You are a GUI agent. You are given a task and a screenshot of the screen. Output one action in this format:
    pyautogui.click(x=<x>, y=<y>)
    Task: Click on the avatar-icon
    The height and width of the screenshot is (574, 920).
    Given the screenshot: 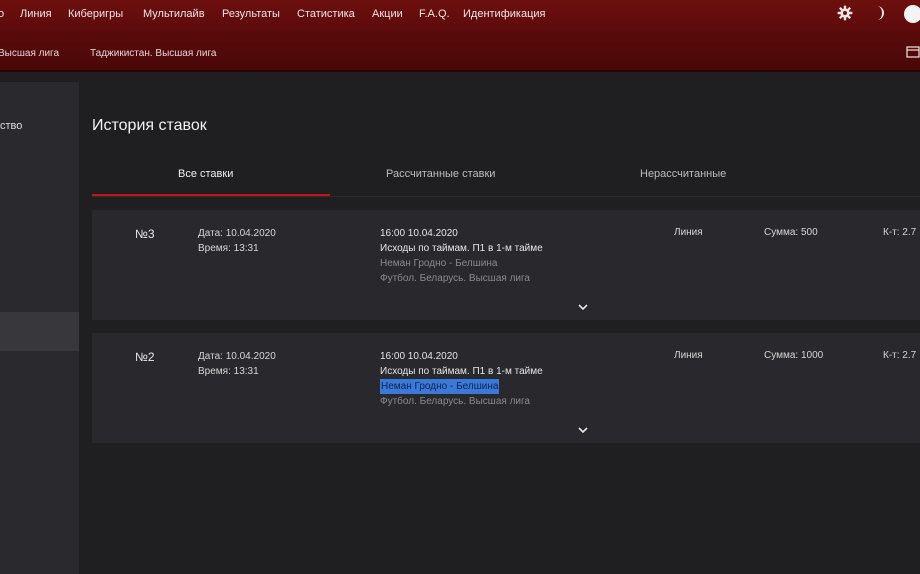 What is the action you would take?
    pyautogui.click(x=912, y=14)
    